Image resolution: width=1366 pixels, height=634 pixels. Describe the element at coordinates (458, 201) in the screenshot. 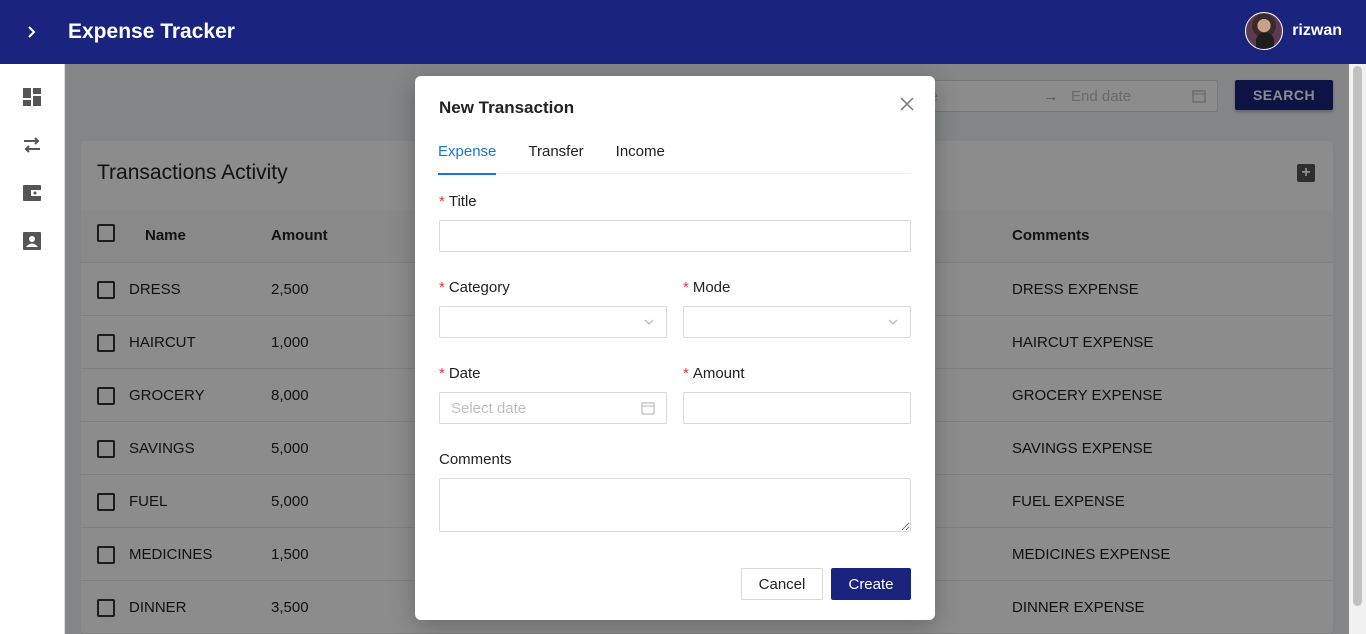

I see `title-label: * Title` at that location.